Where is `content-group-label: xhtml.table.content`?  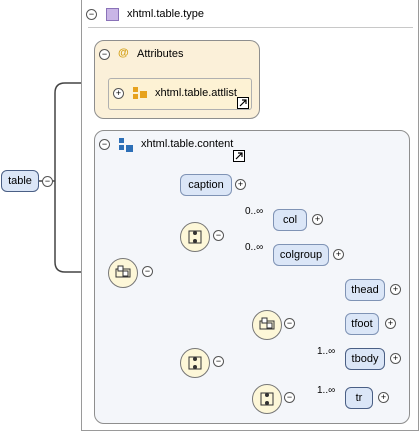
content-group-label: xhtml.table.content is located at coordinates (187, 144).